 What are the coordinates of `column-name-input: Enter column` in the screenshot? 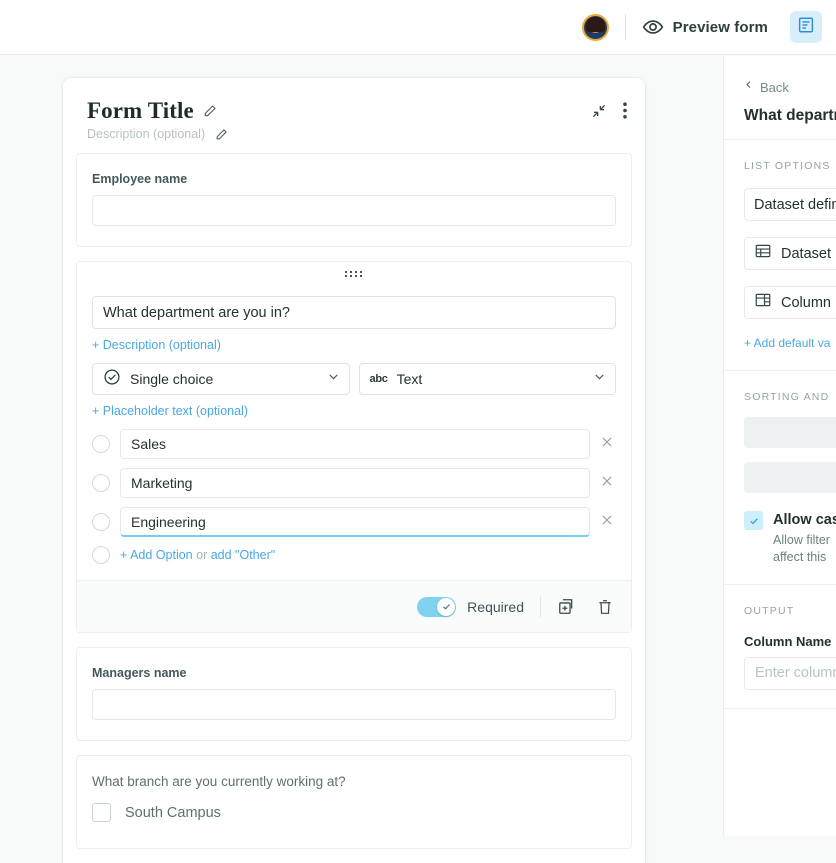 It's located at (790, 673).